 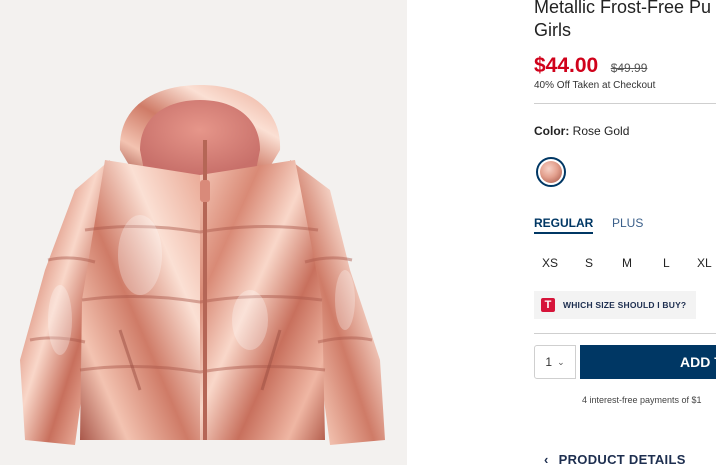 I want to click on sale-price: $44.00, so click(x=566, y=65).